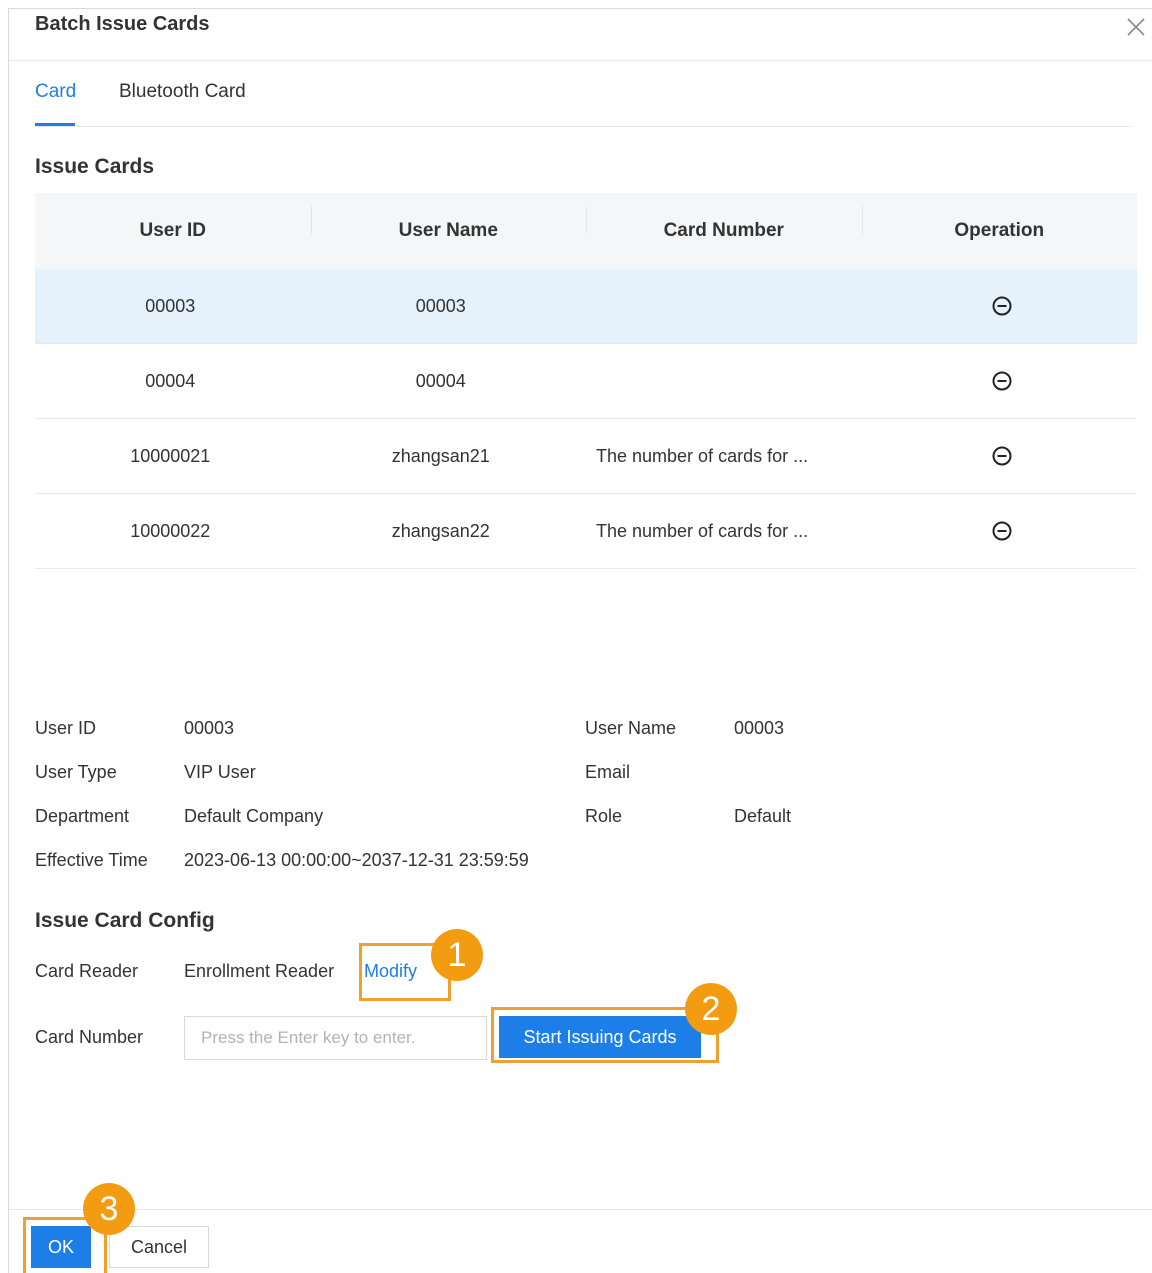 This screenshot has width=1152, height=1273. What do you see at coordinates (170, 455) in the screenshot?
I see `cell-user-id: 10000021` at bounding box center [170, 455].